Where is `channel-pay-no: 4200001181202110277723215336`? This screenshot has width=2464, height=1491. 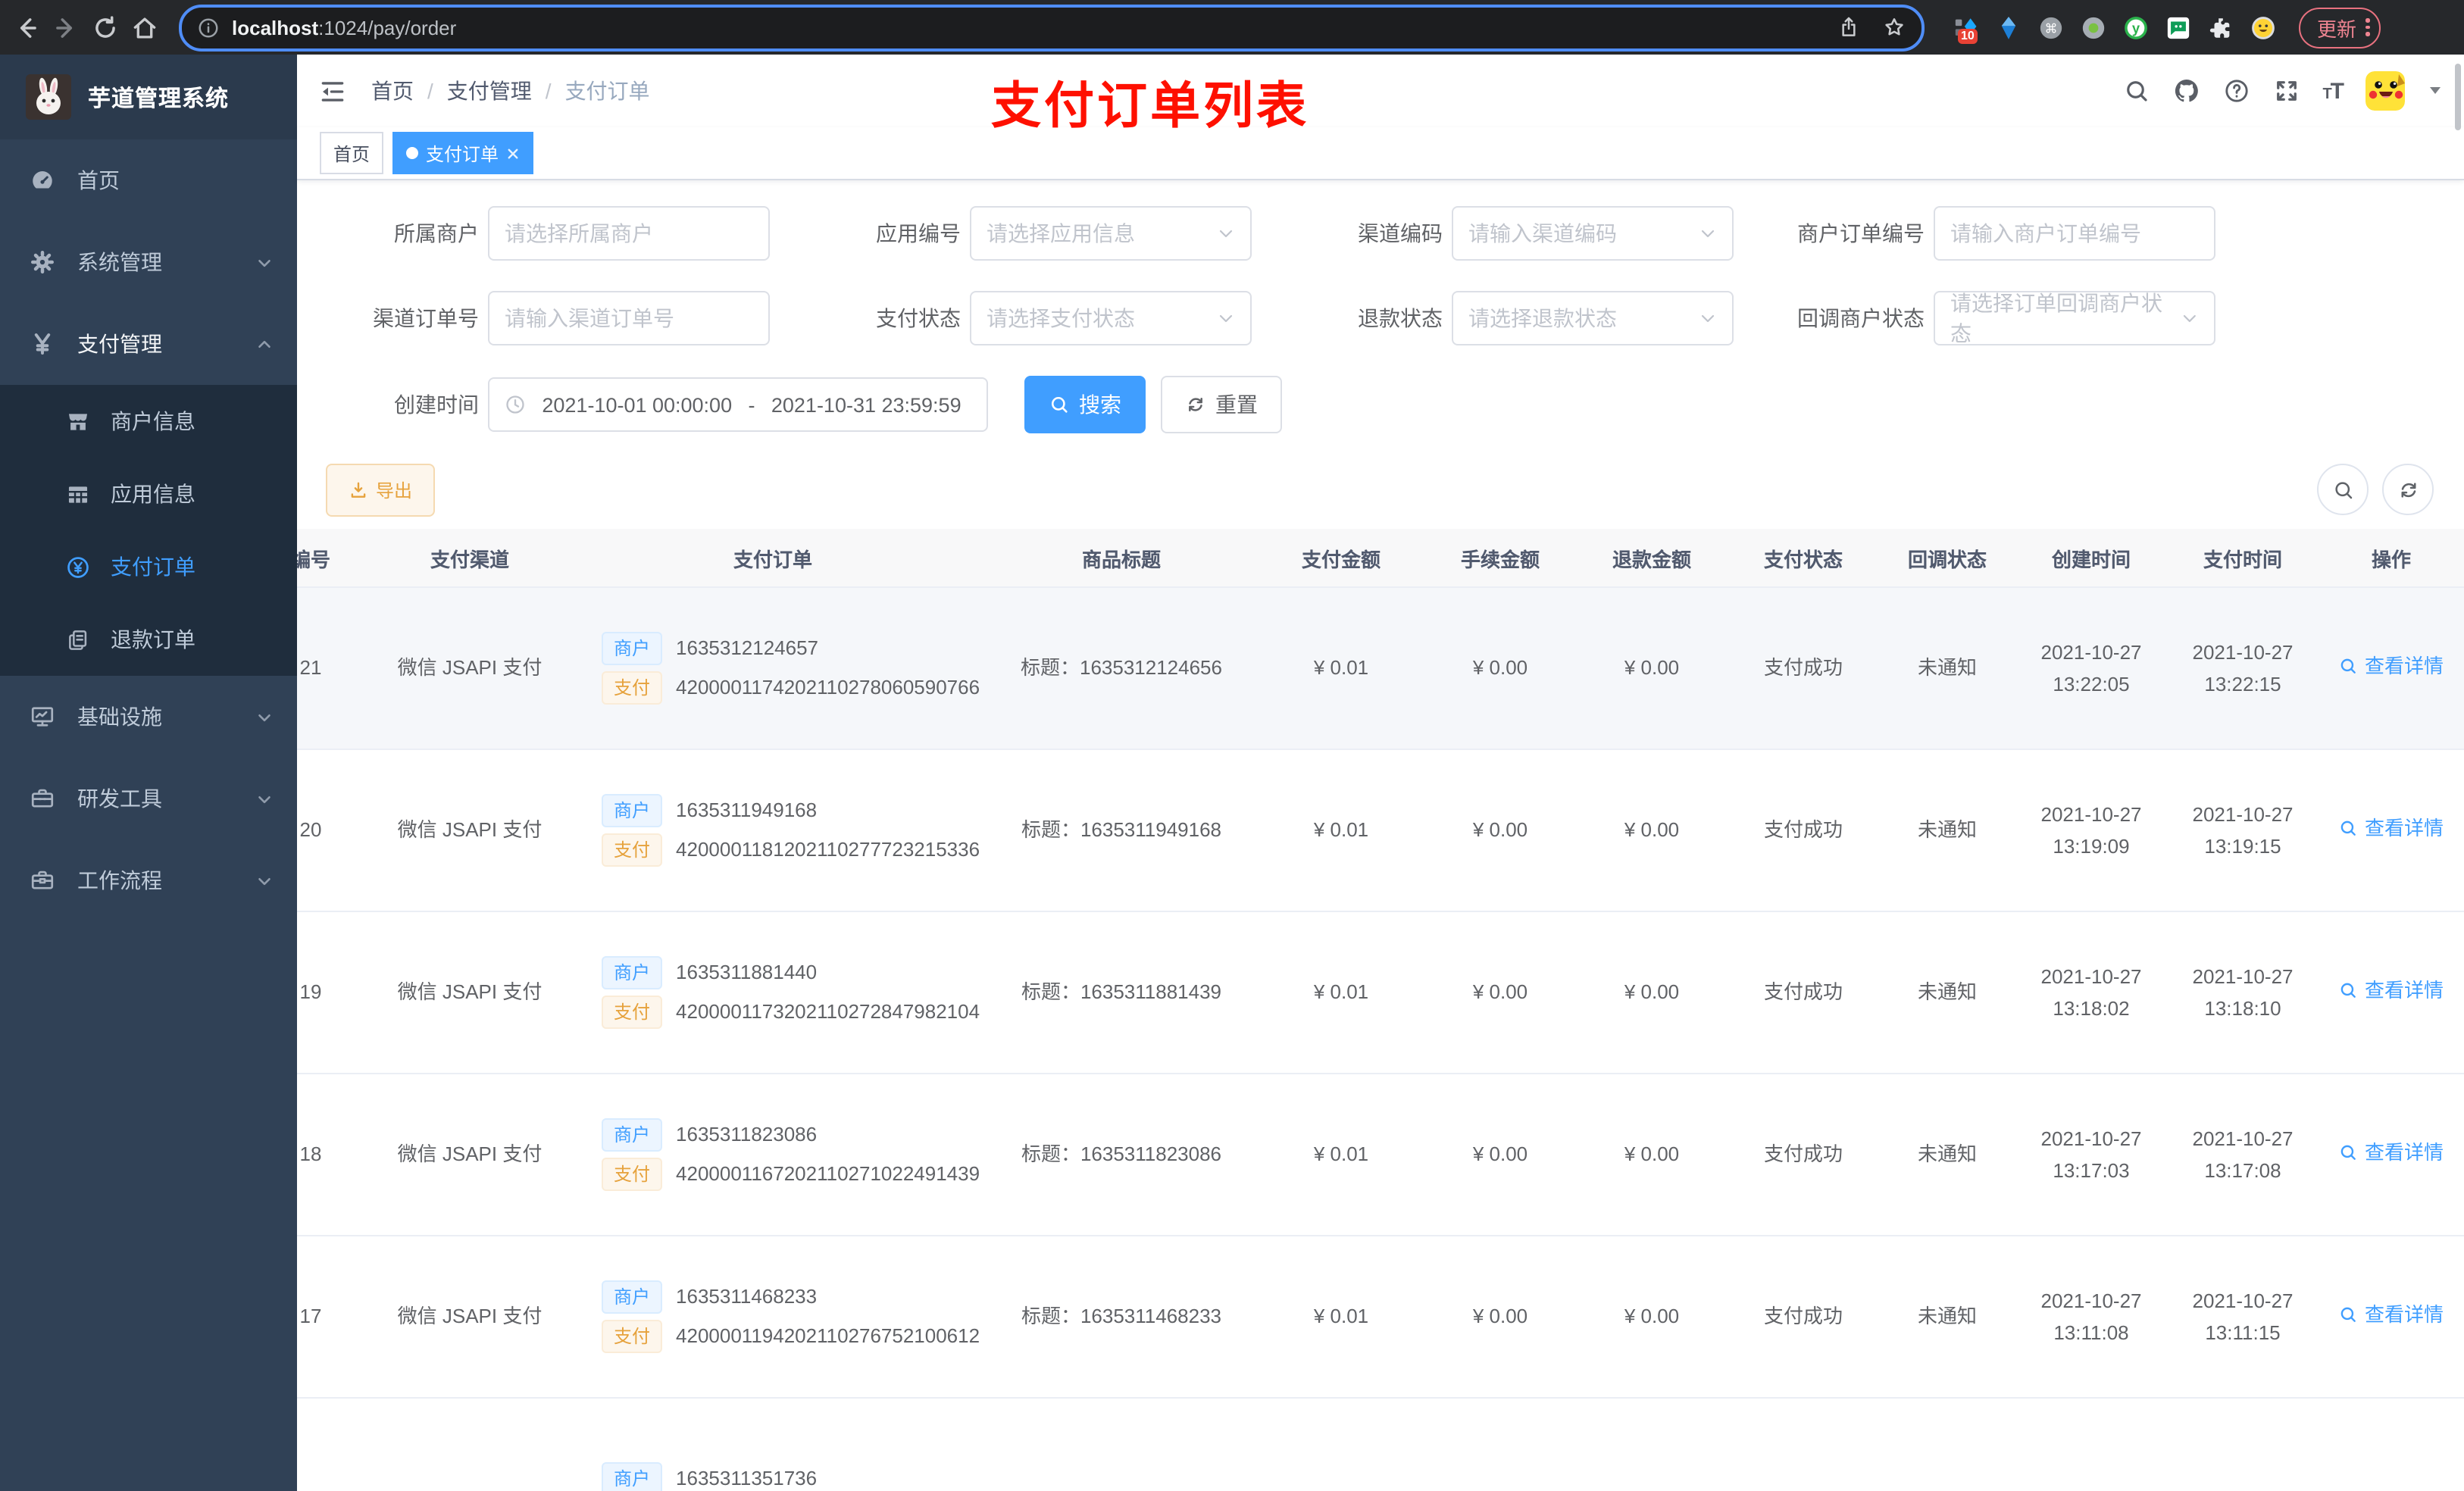
channel-pay-no: 4200001181202110277723215336 is located at coordinates (828, 849).